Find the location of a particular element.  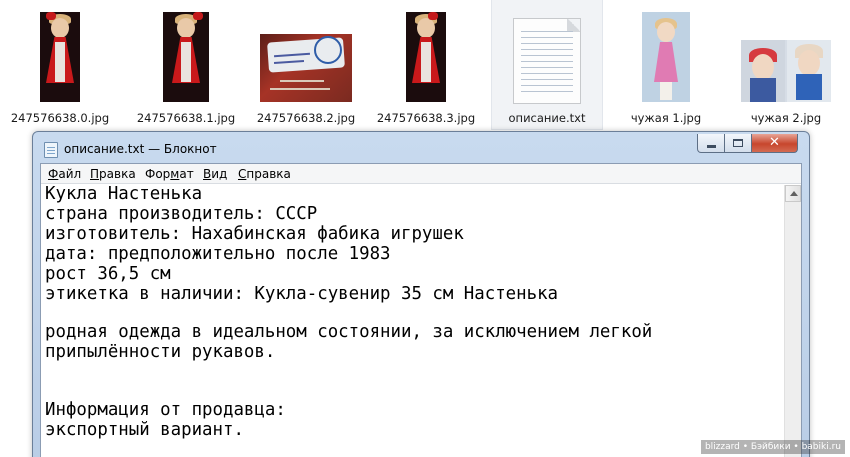

close-button: ✕ is located at coordinates (775, 143).